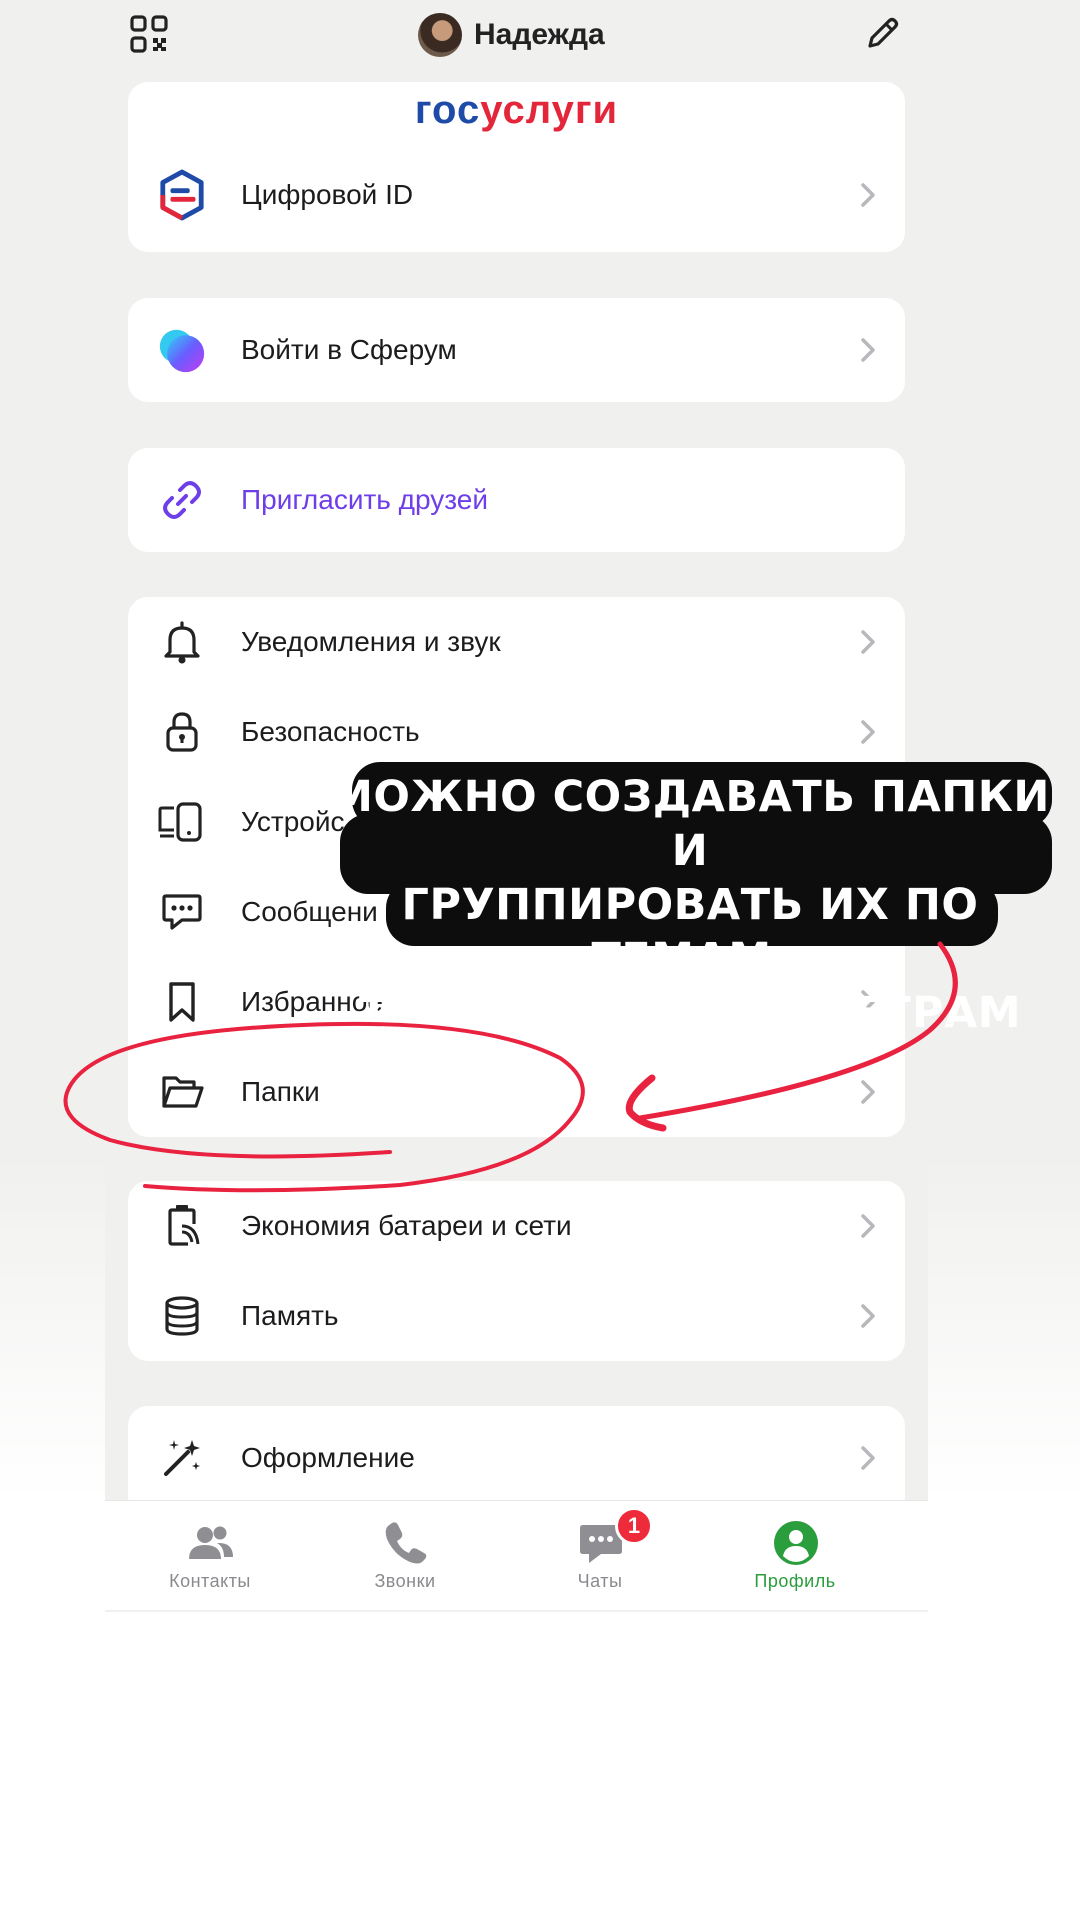 The width and height of the screenshot is (1080, 1920). What do you see at coordinates (882, 34) in the screenshot?
I see `pencil-icon` at bounding box center [882, 34].